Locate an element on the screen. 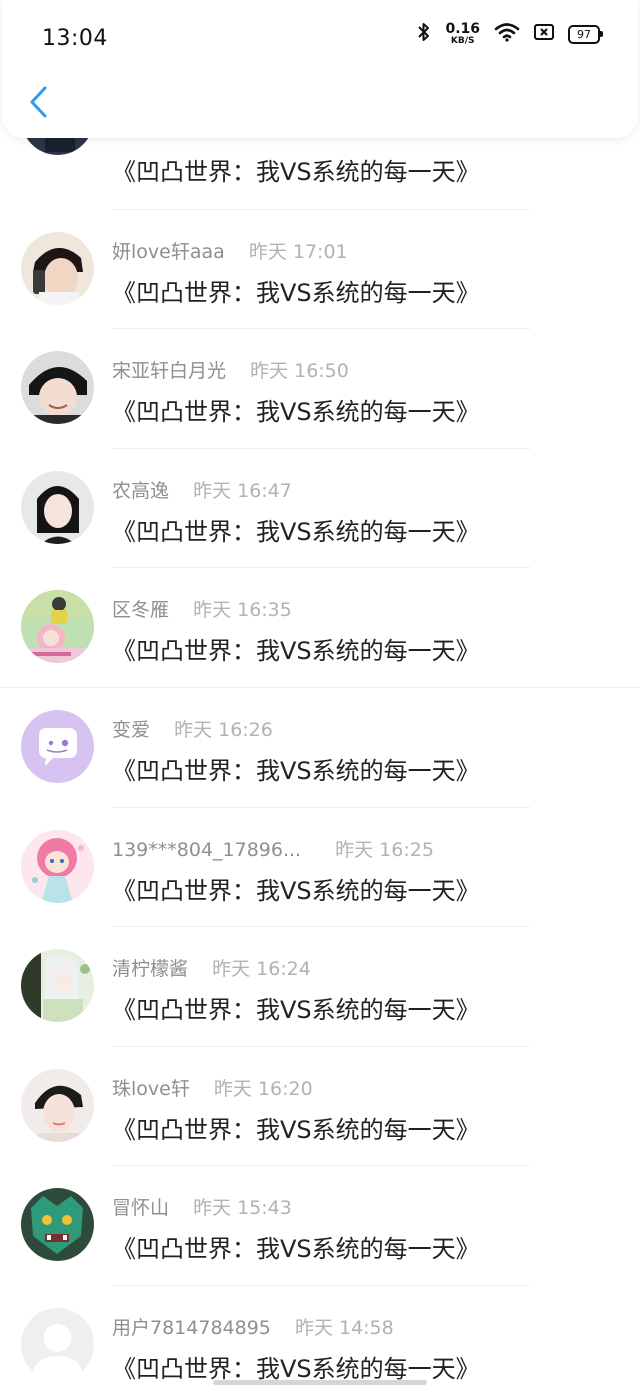 The width and height of the screenshot is (640, 1387). collage-avatar is located at coordinates (57, 627).